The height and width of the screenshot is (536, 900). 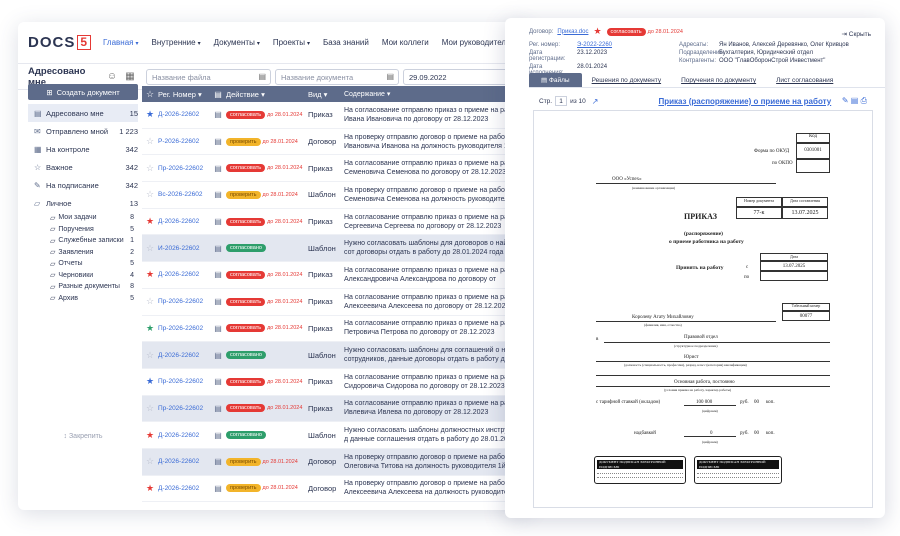 I want to click on nav-item: Внутренние ▾, so click(x=176, y=42).